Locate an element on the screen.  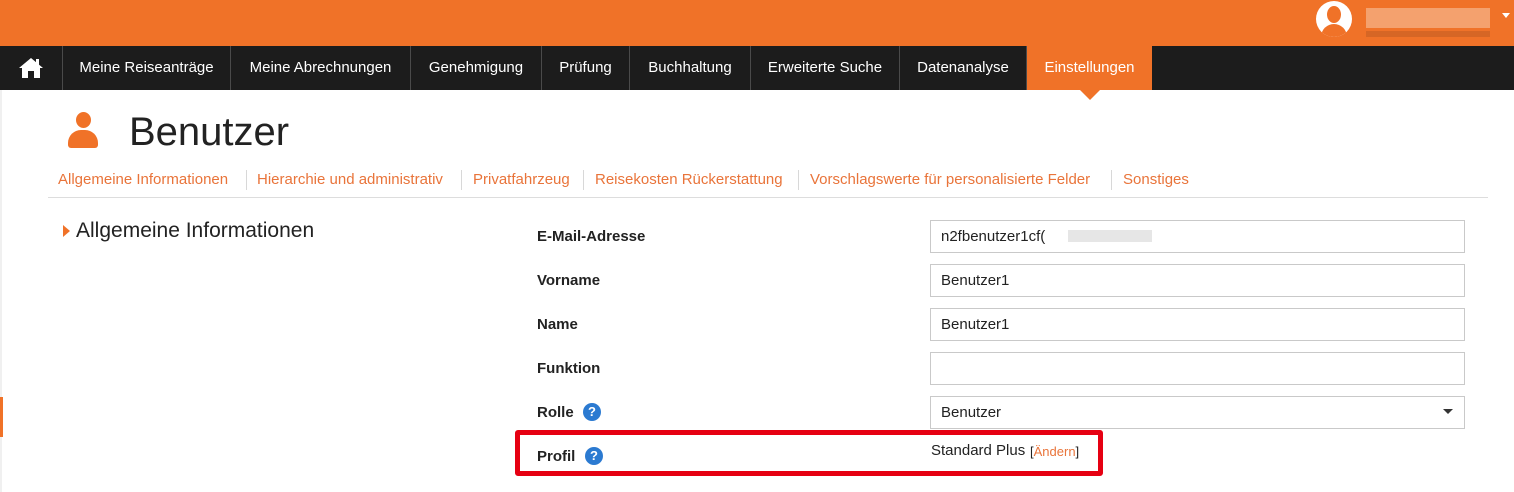
profil-value: Standard Plus is located at coordinates (978, 450).